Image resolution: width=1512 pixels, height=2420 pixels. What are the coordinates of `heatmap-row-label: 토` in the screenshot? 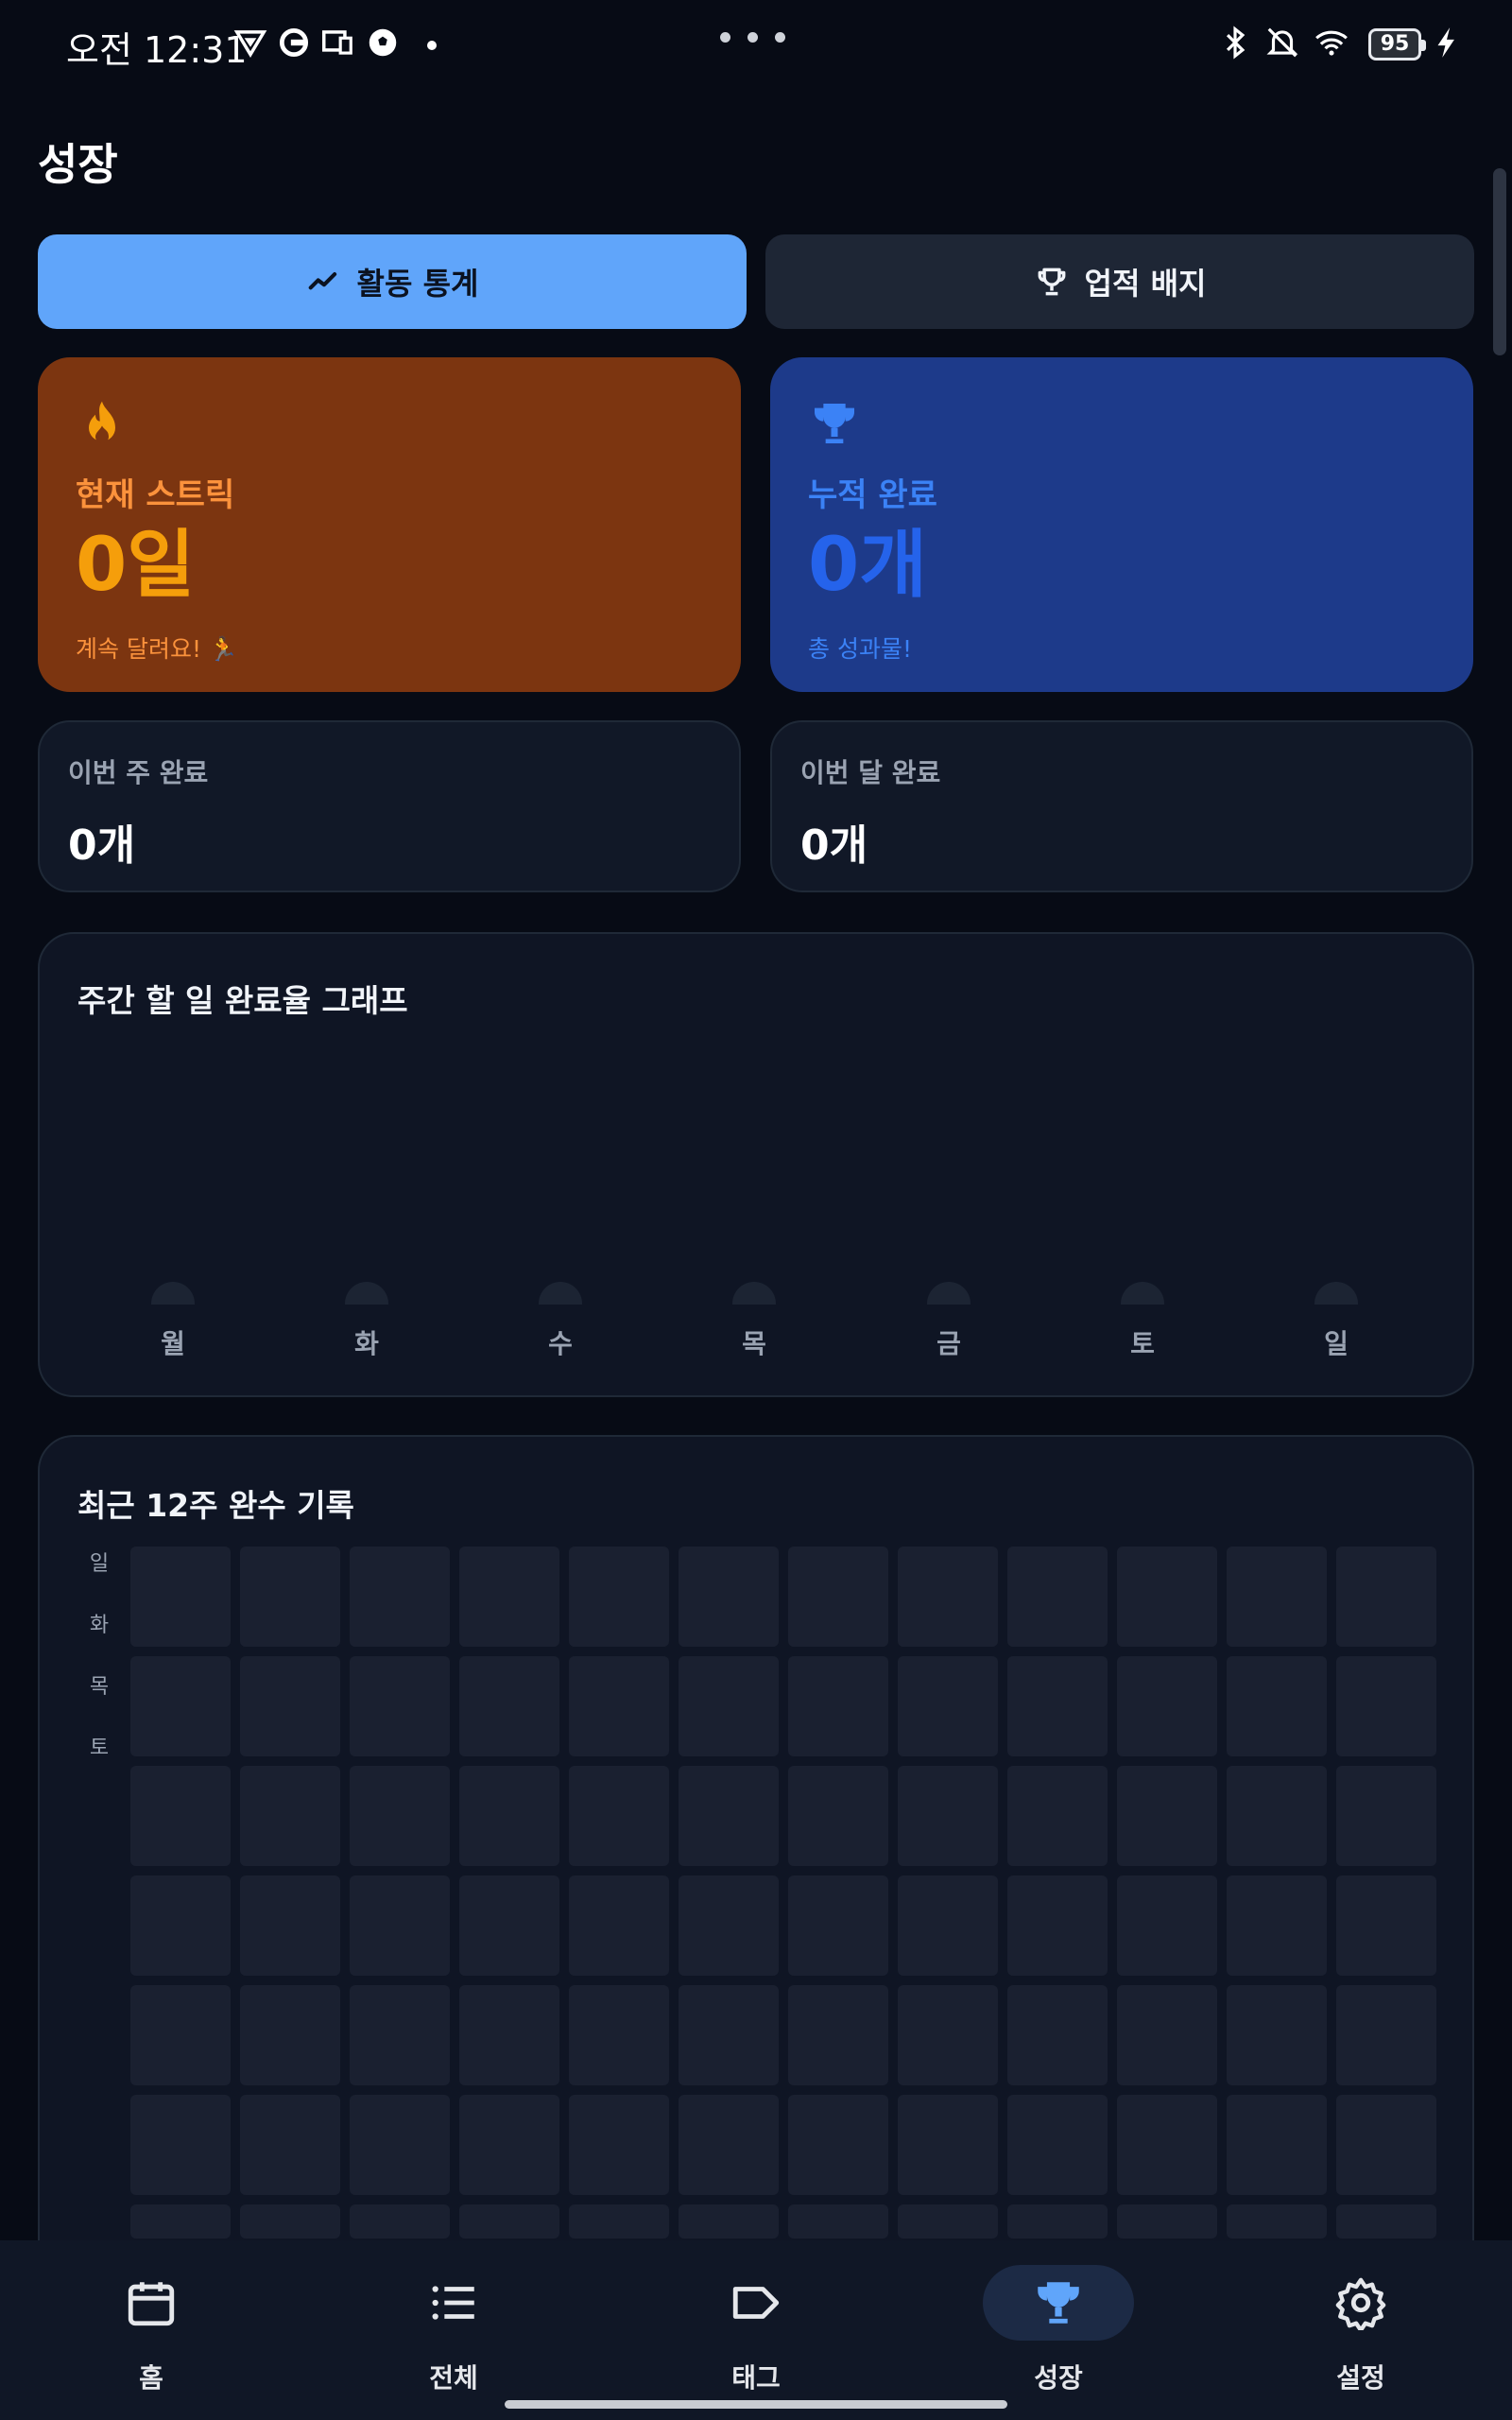 It's located at (99, 1748).